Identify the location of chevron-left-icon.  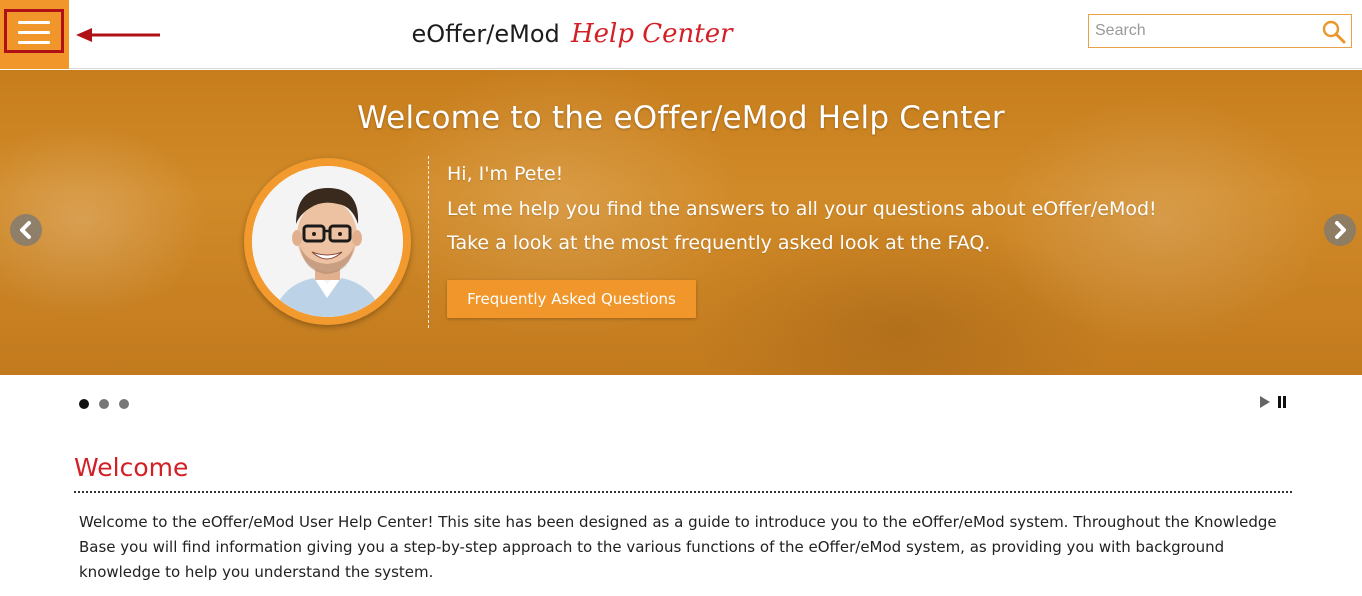
(25, 230).